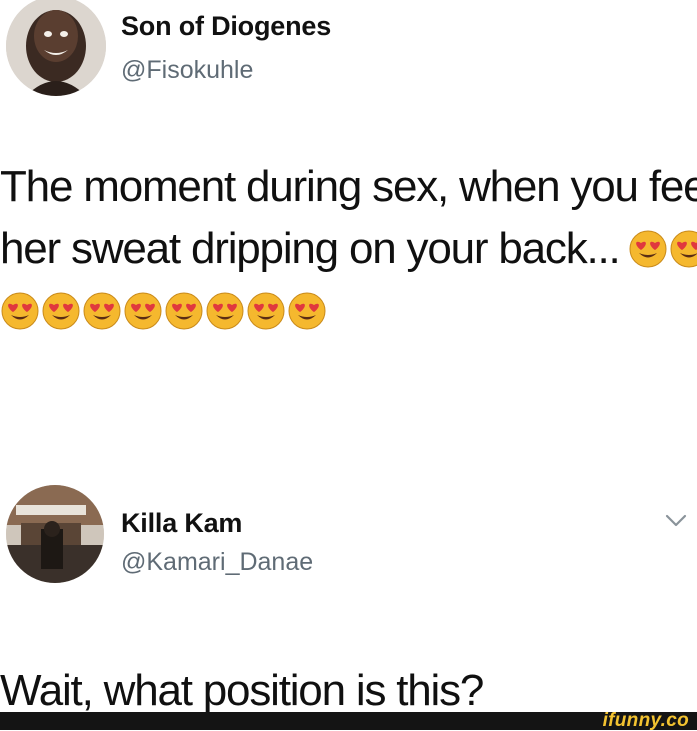 Image resolution: width=697 pixels, height=731 pixels. Describe the element at coordinates (226, 26) in the screenshot. I see `author-display-name: Son of Diogenes` at that location.